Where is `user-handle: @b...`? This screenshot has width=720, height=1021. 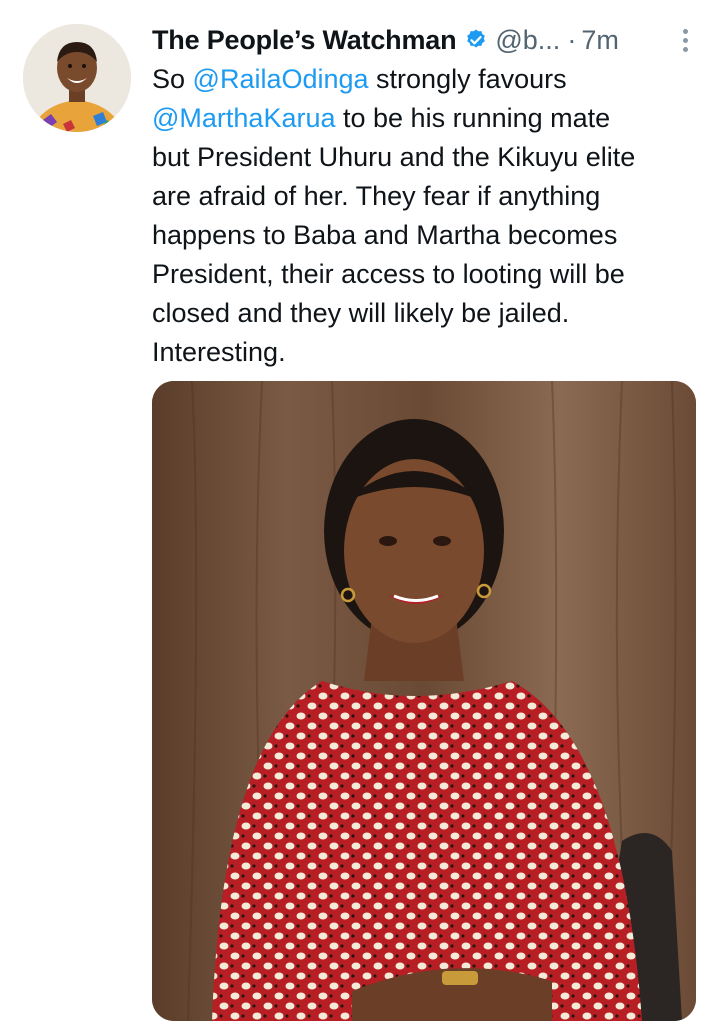
user-handle: @b... is located at coordinates (527, 40).